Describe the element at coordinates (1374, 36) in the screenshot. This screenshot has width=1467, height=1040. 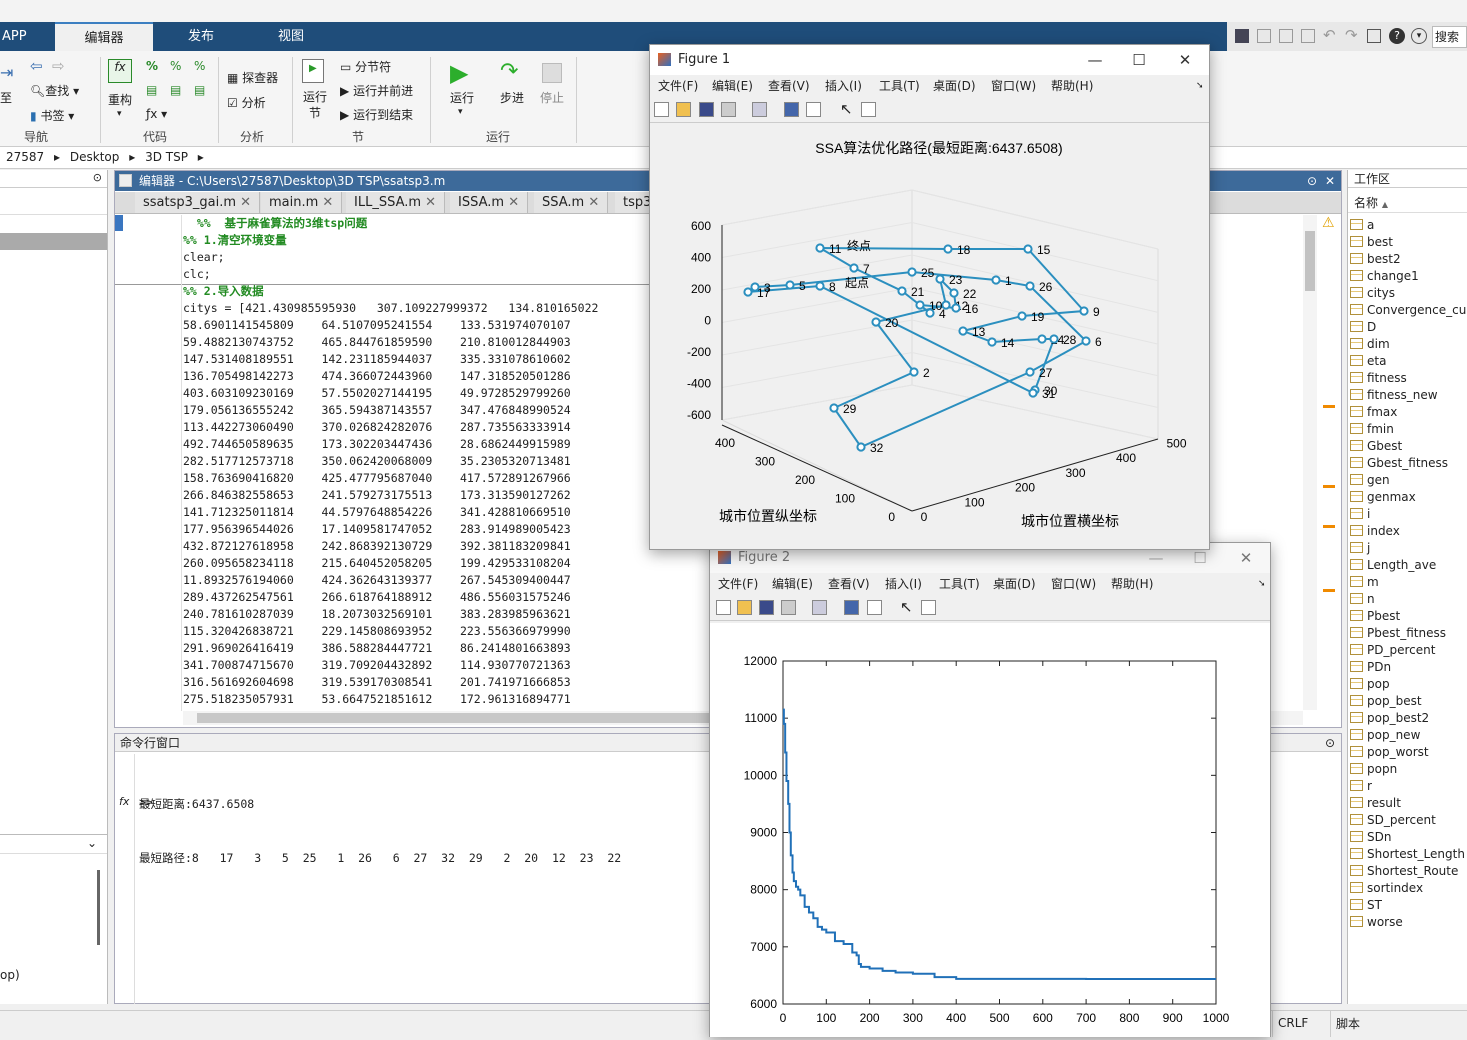
I see `switch-windows-icon` at that location.